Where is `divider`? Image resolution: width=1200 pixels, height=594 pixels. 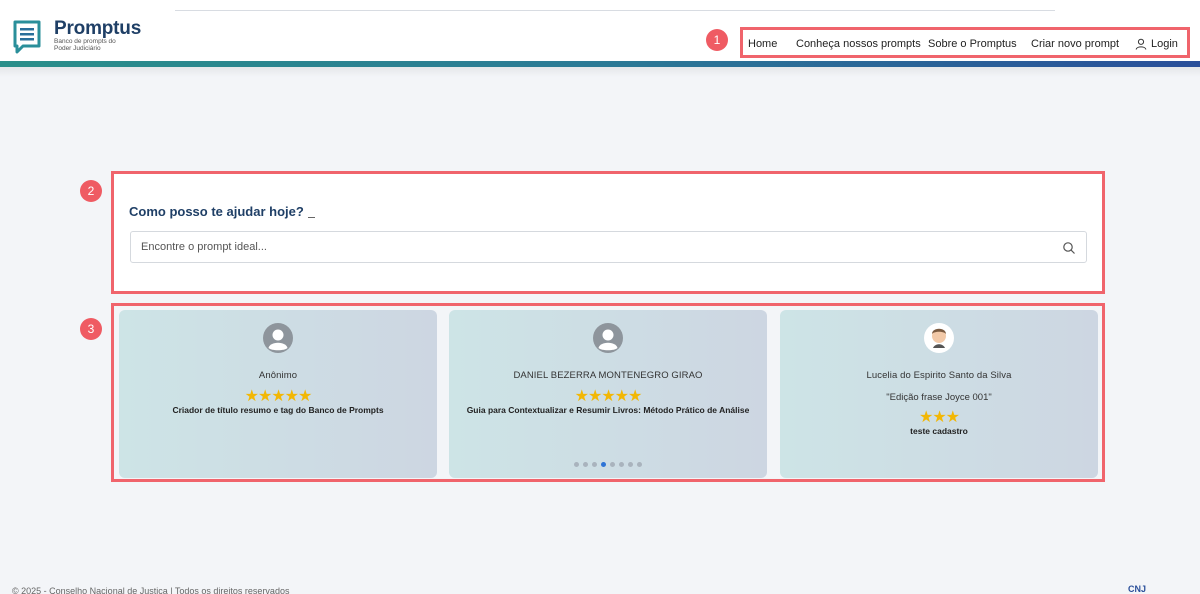 divider is located at coordinates (615, 10).